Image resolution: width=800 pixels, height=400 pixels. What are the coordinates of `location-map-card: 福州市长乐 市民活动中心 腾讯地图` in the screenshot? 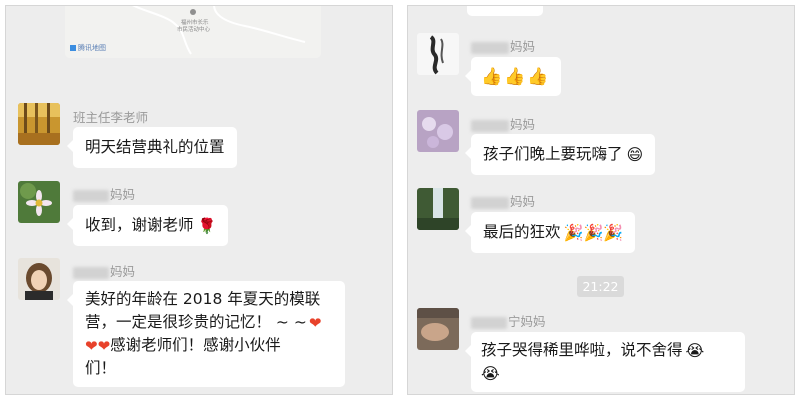 It's located at (193, 32).